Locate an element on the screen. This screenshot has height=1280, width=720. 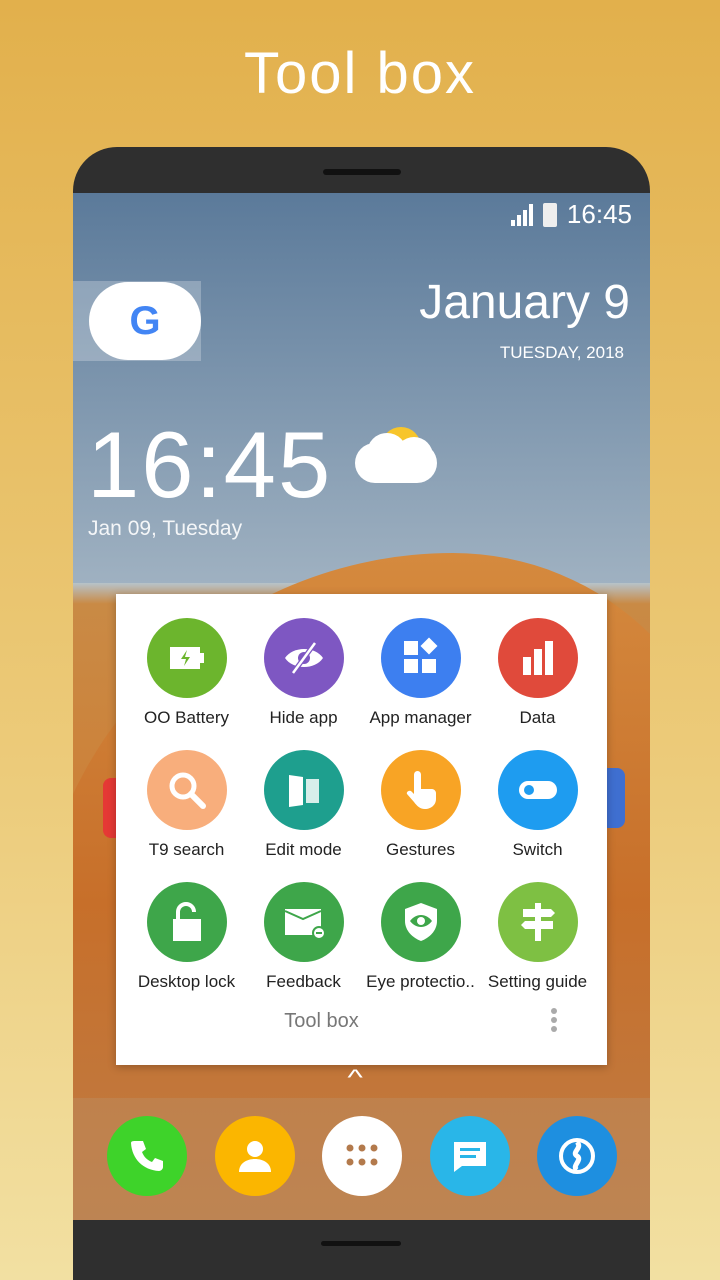
tool-hide-app: Hide app is located at coordinates (303, 673).